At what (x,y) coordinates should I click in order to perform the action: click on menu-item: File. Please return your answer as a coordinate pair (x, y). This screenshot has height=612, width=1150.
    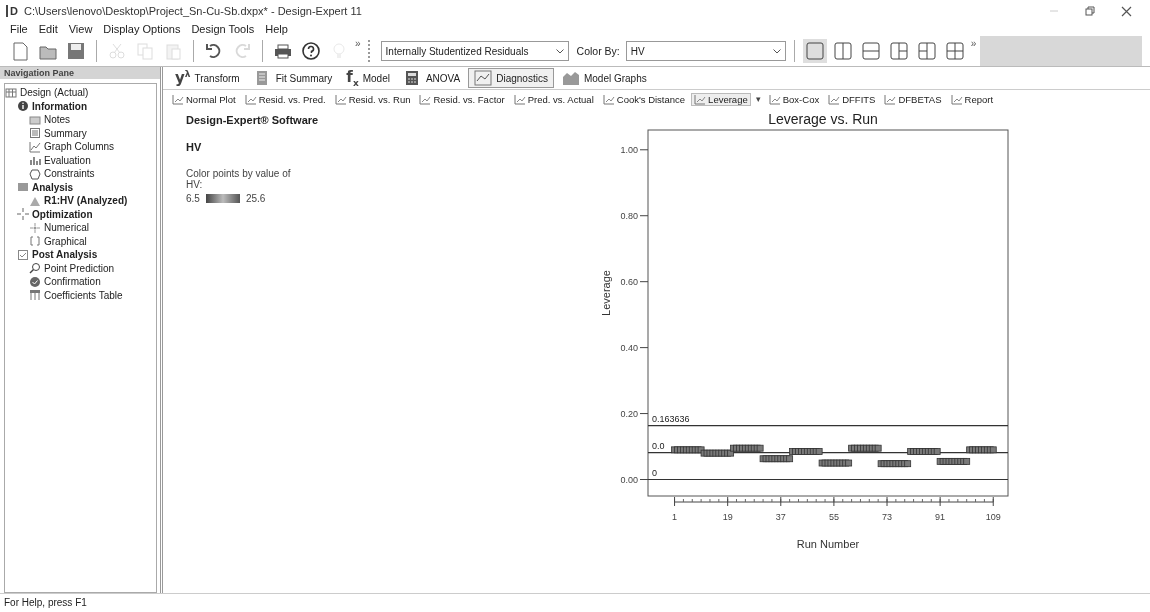
    Looking at the image, I should click on (19, 29).